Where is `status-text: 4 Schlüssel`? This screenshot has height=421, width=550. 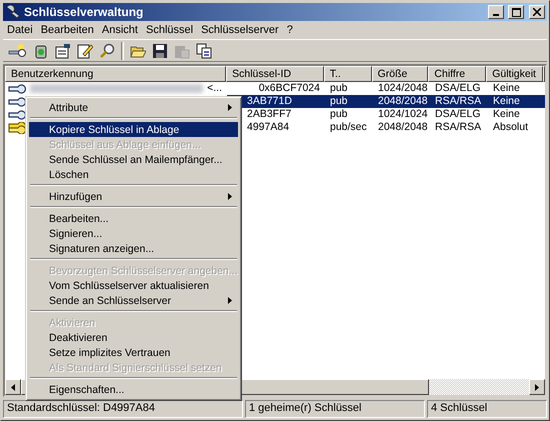
status-text: 4 Schlüssel is located at coordinates (487, 409).